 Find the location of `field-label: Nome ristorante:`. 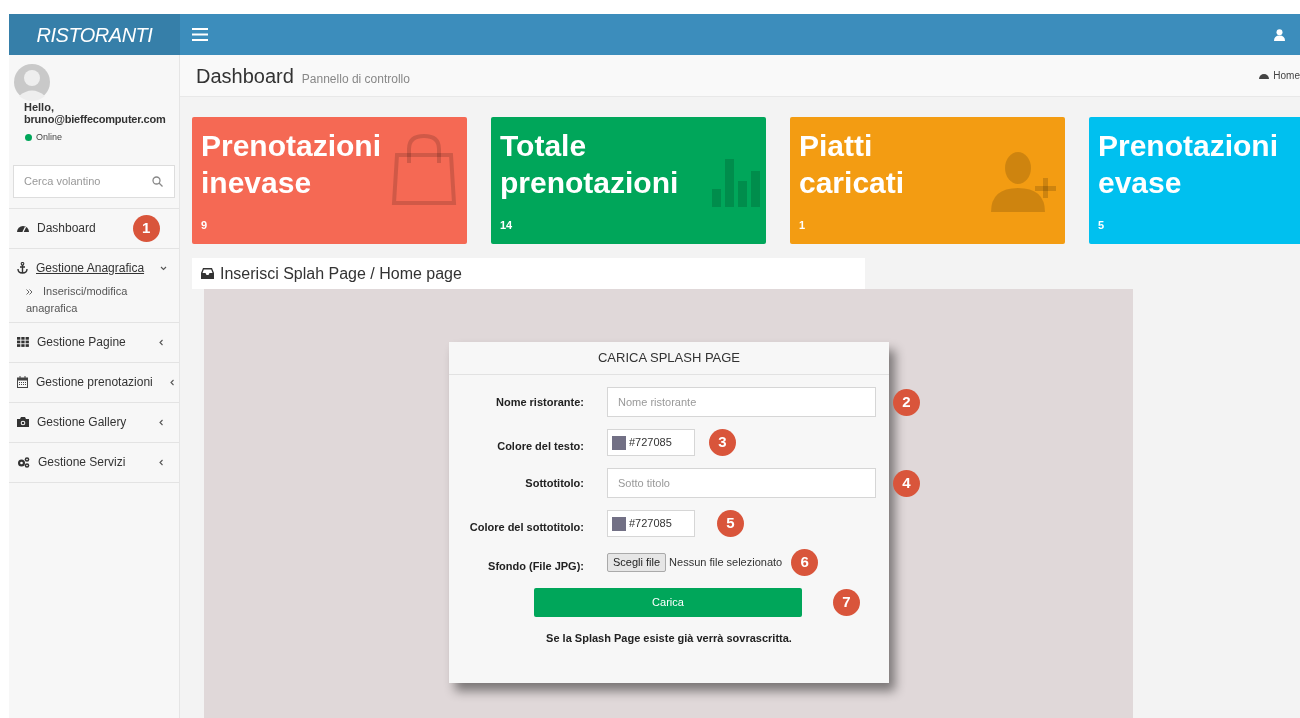

field-label: Nome ristorante: is located at coordinates (539, 402).